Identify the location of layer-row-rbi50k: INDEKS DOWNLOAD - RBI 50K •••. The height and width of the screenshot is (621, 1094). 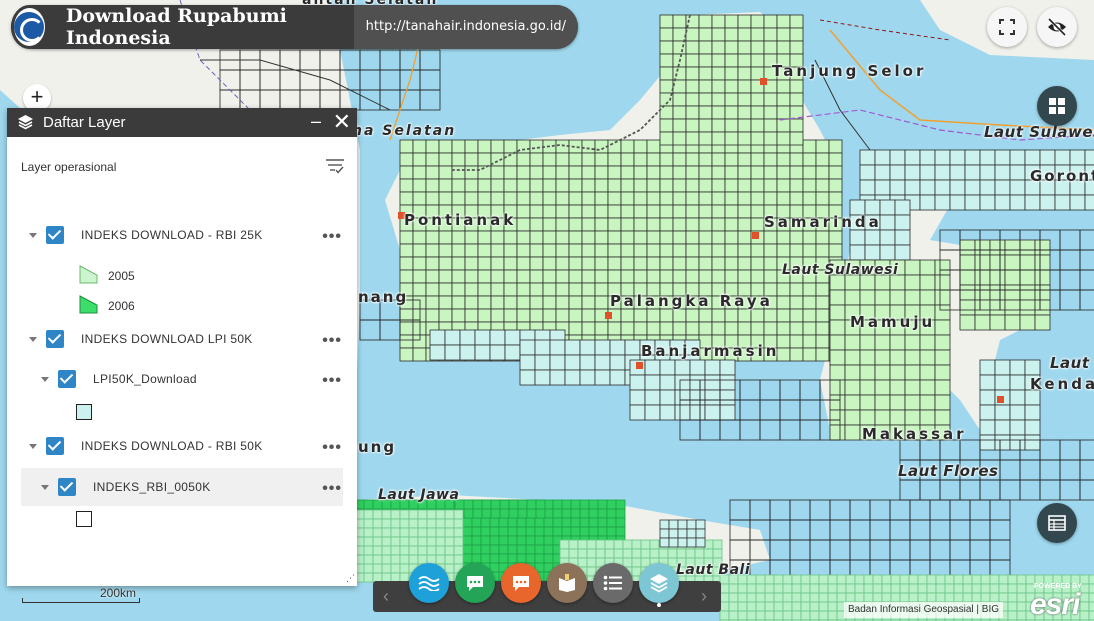
(182, 447).